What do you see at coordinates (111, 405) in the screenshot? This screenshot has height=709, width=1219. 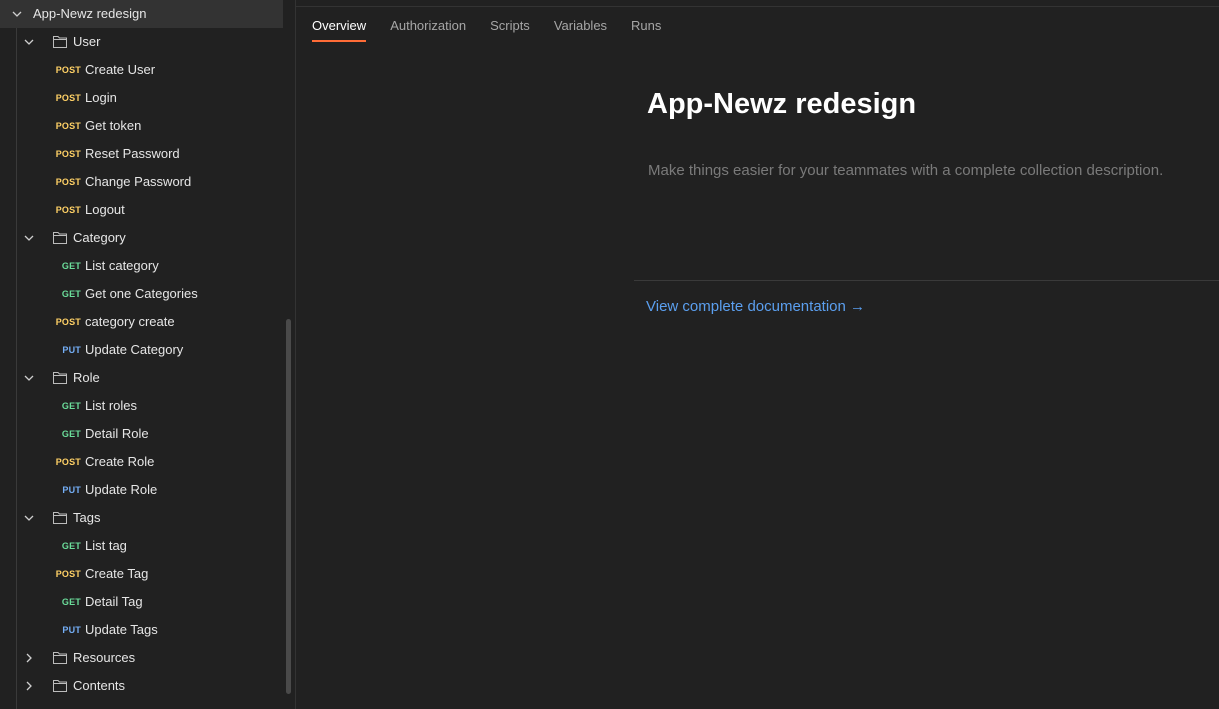 I see `request-label: List roles` at bounding box center [111, 405].